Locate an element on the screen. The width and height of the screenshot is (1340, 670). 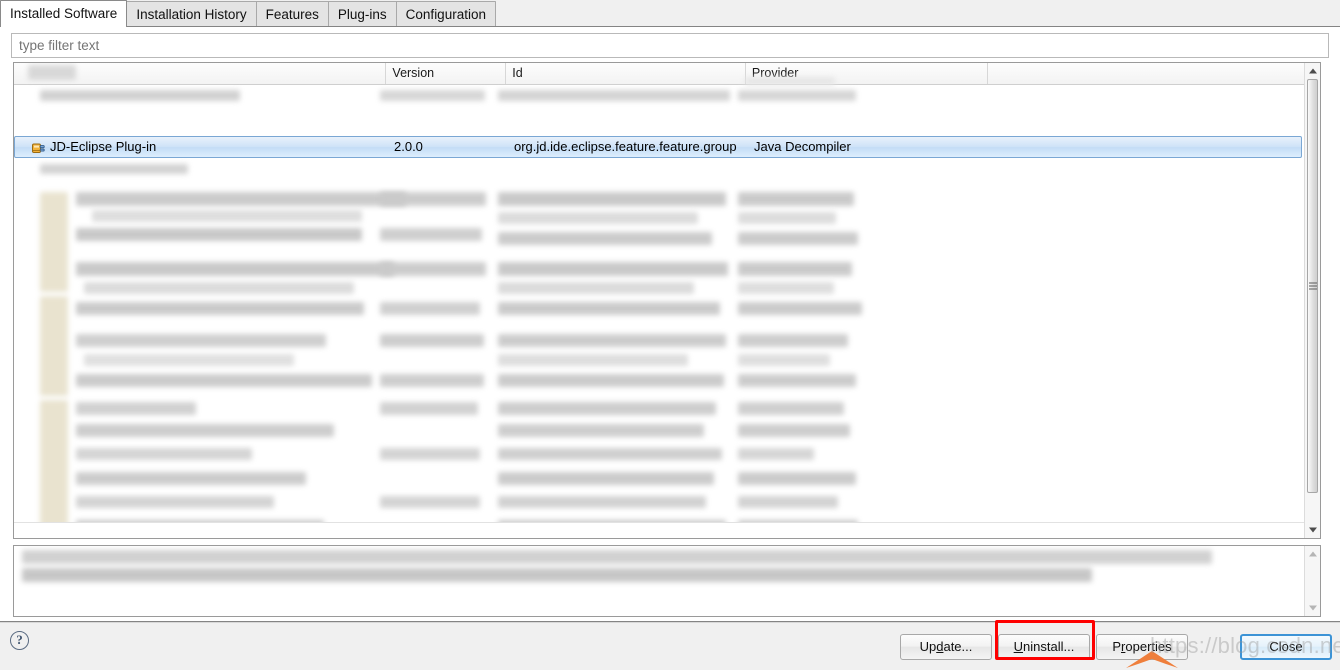
scroll-up-button is located at coordinates (1312, 71).